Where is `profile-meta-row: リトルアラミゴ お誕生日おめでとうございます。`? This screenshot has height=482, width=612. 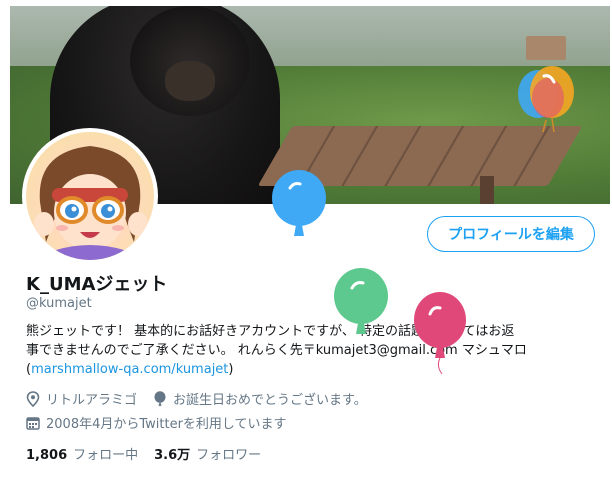
profile-meta-row: リトルアラミゴ お誕生日おめでとうございます。 is located at coordinates (201, 398).